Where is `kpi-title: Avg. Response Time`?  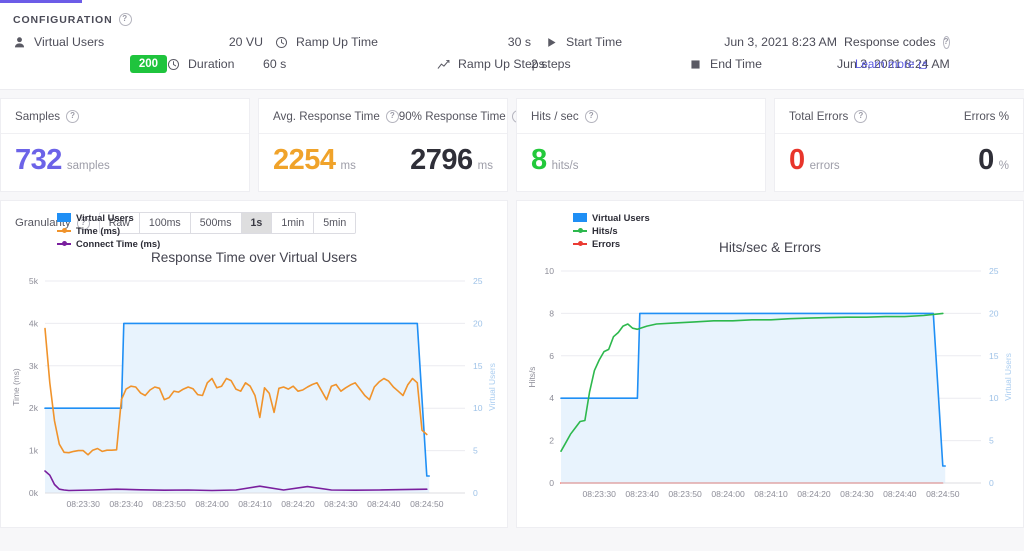 kpi-title: Avg. Response Time is located at coordinates (326, 116).